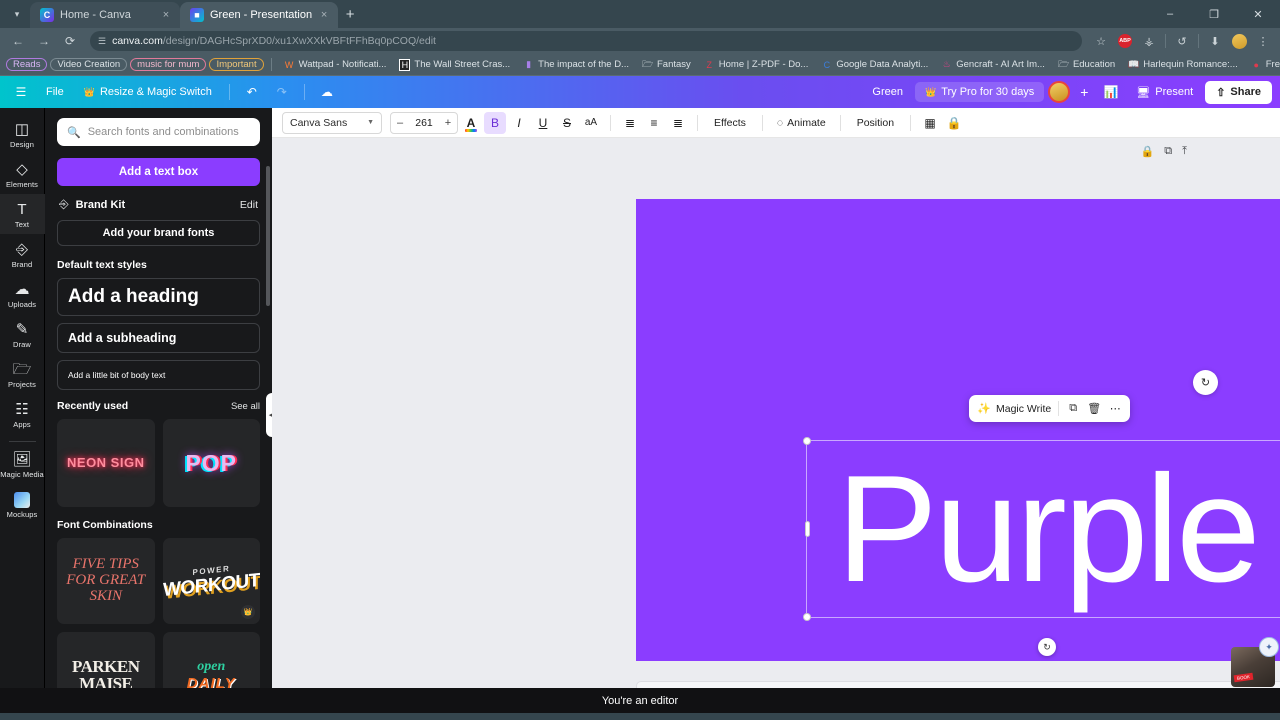 This screenshot has width=1280, height=720. I want to click on add-text-box-button: Add a text box, so click(158, 172).